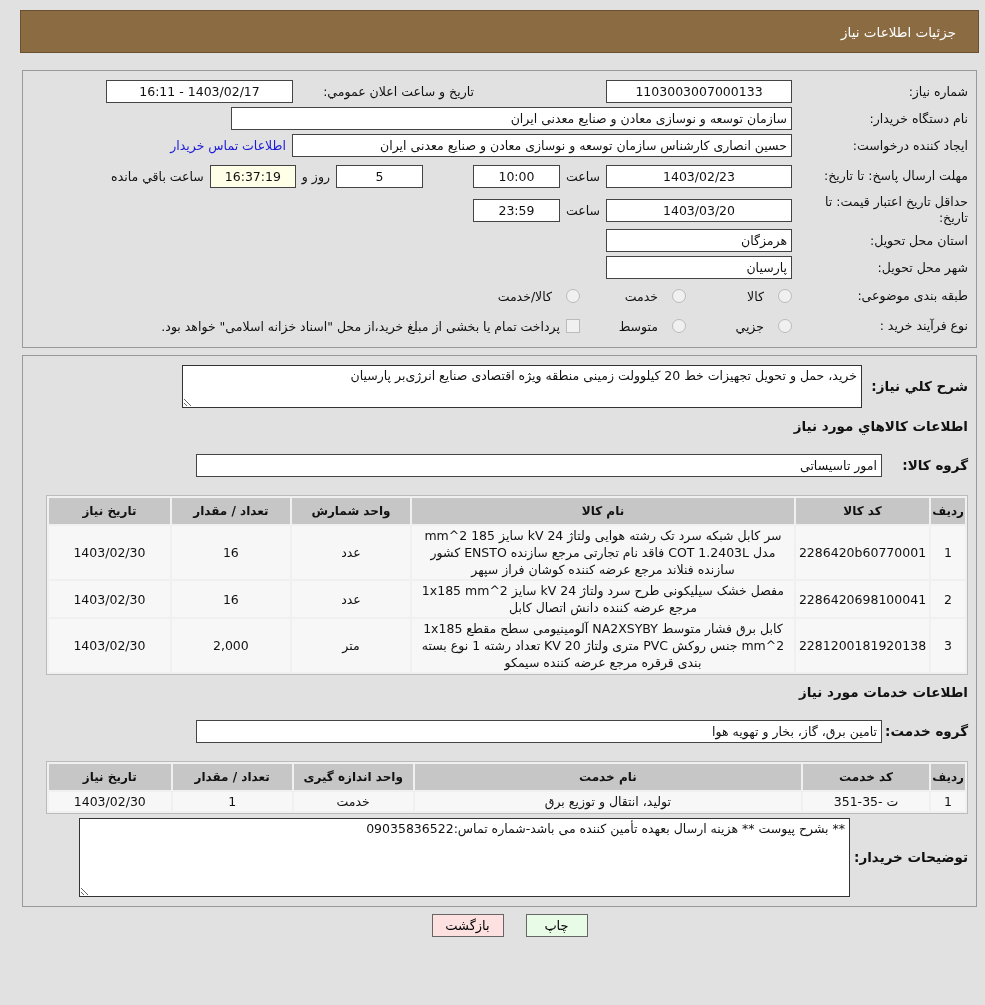 The image size is (985, 1005). Describe the element at coordinates (699, 210) in the screenshot. I see `validity-date-field: 1403/03/20` at that location.